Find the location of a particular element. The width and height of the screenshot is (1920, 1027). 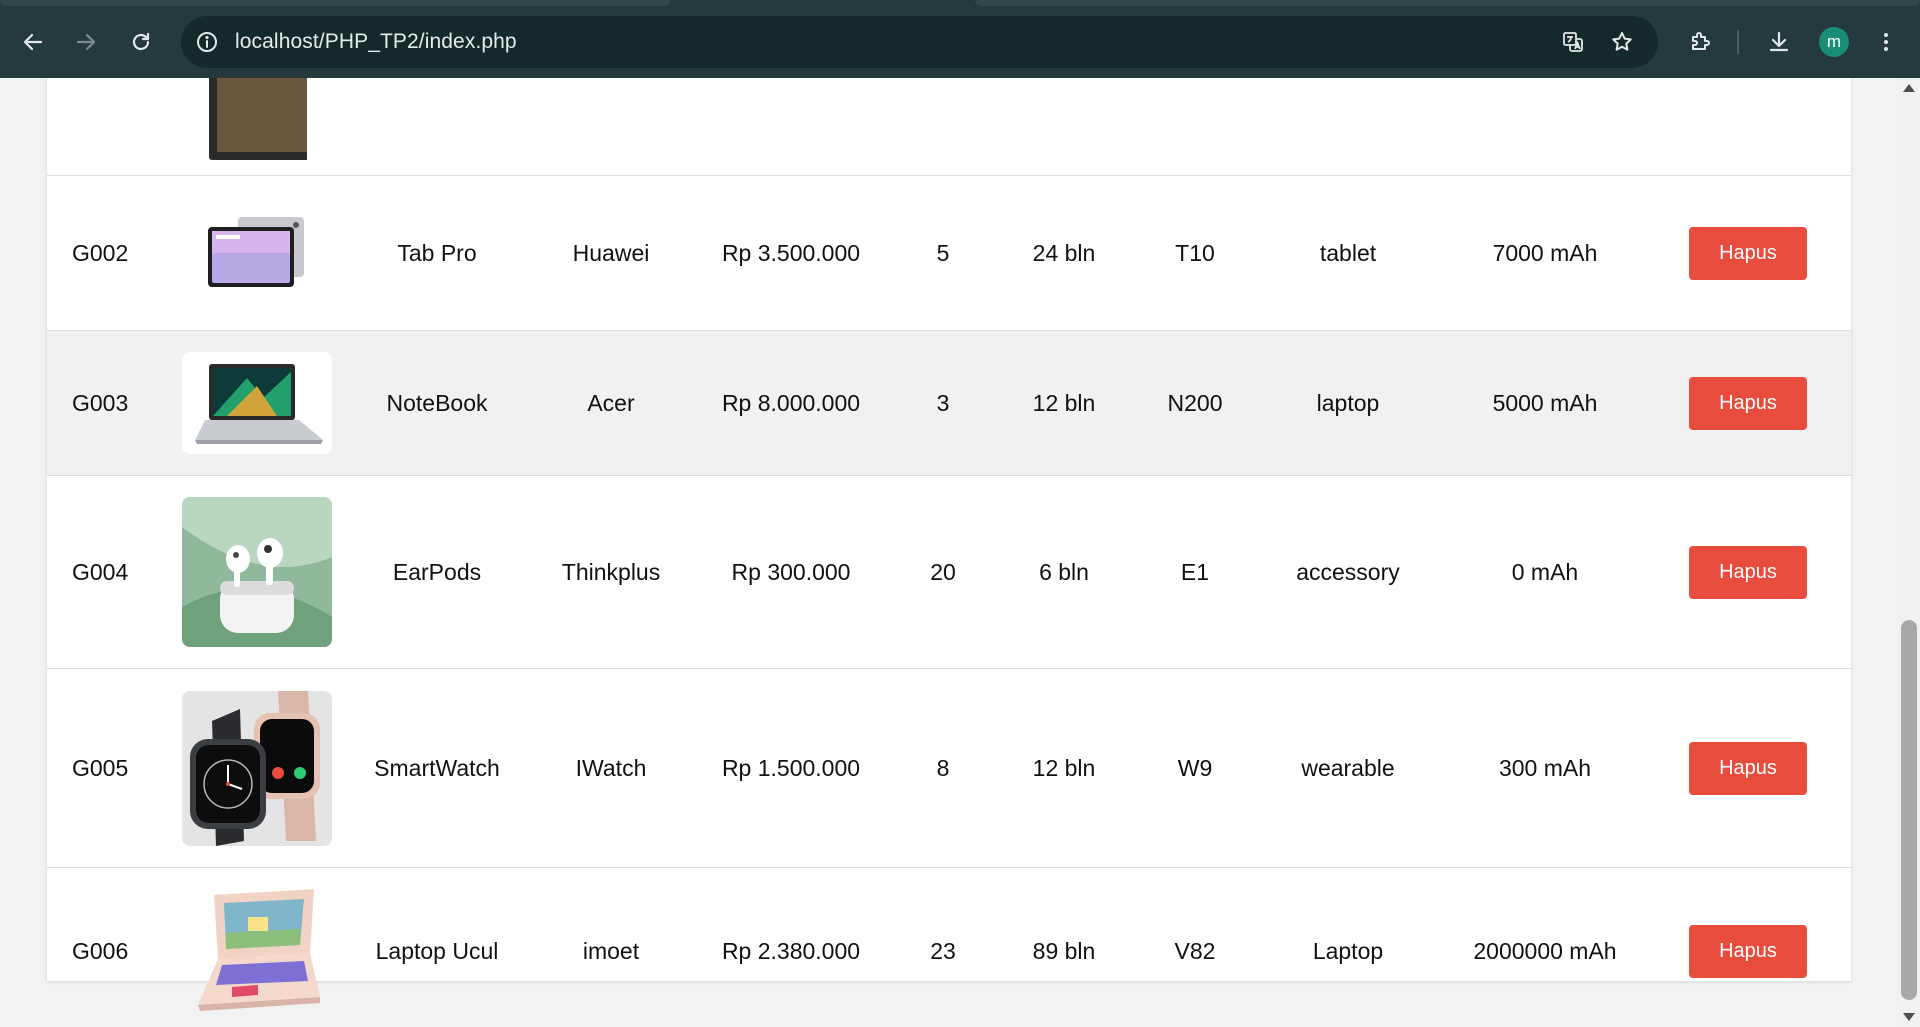

url-text: localhost/PHP_TP2/index.php is located at coordinates (376, 42).